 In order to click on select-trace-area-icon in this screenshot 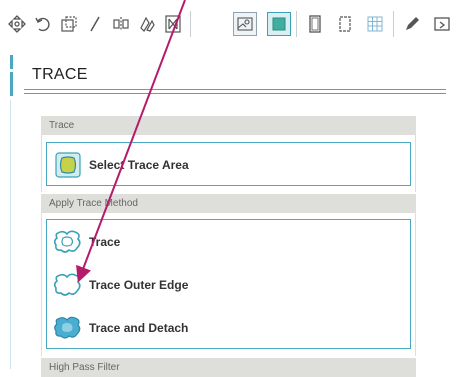, I will do `click(68, 165)`.